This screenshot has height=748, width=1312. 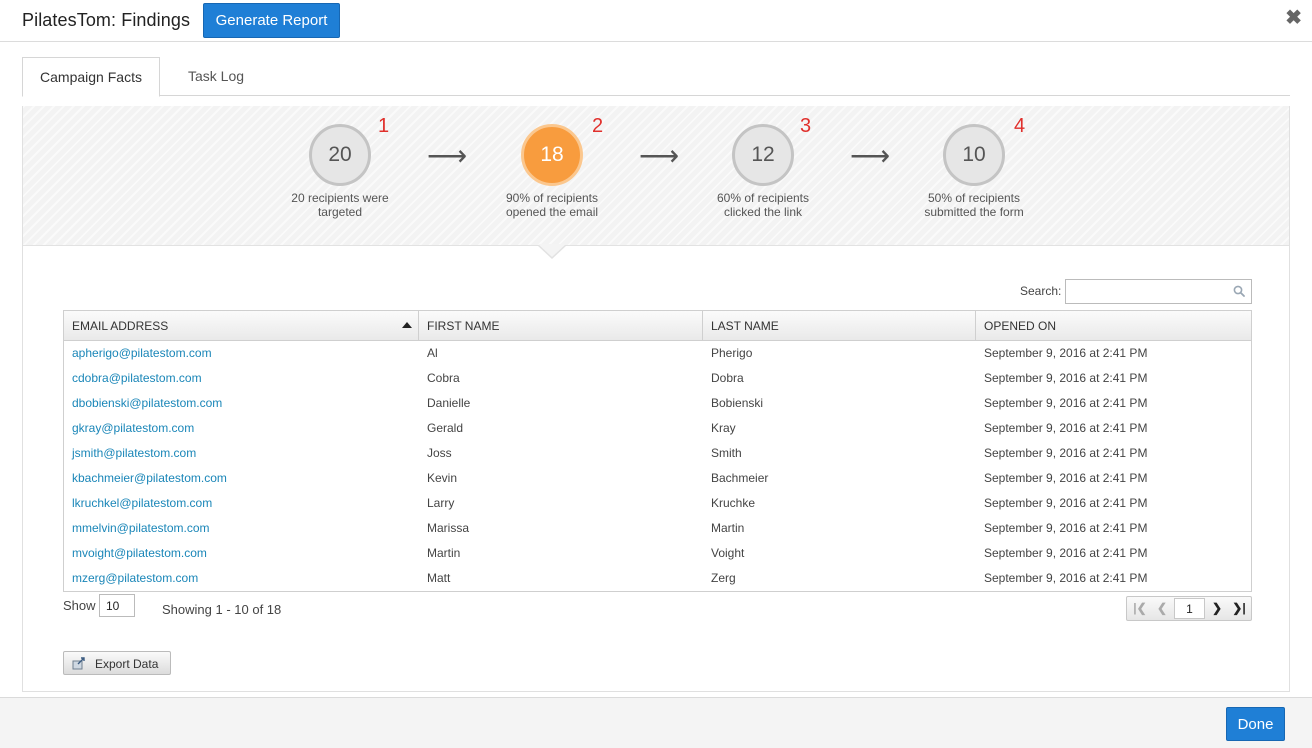 What do you see at coordinates (216, 76) in the screenshot?
I see `tab-task-log: Task Log` at bounding box center [216, 76].